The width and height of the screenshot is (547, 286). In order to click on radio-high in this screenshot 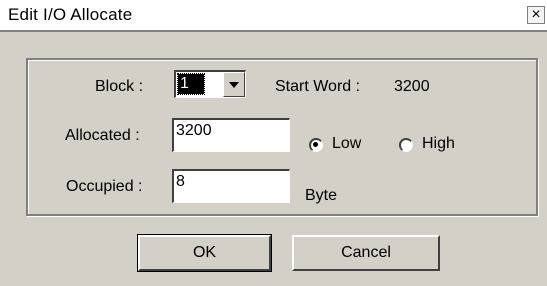, I will do `click(406, 145)`.